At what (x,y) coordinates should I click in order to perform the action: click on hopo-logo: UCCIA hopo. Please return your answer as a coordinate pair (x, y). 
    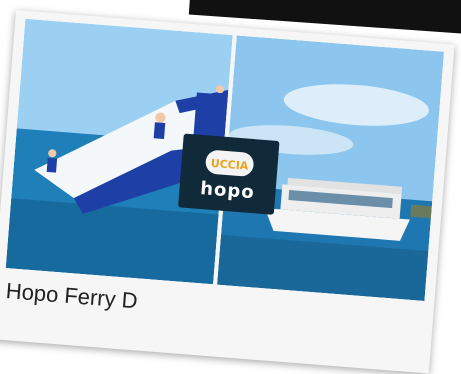
    Looking at the image, I should click on (229, 174).